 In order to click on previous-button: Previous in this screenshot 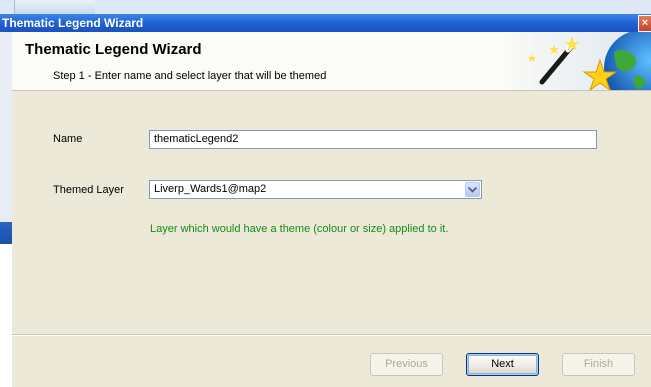, I will do `click(406, 364)`.